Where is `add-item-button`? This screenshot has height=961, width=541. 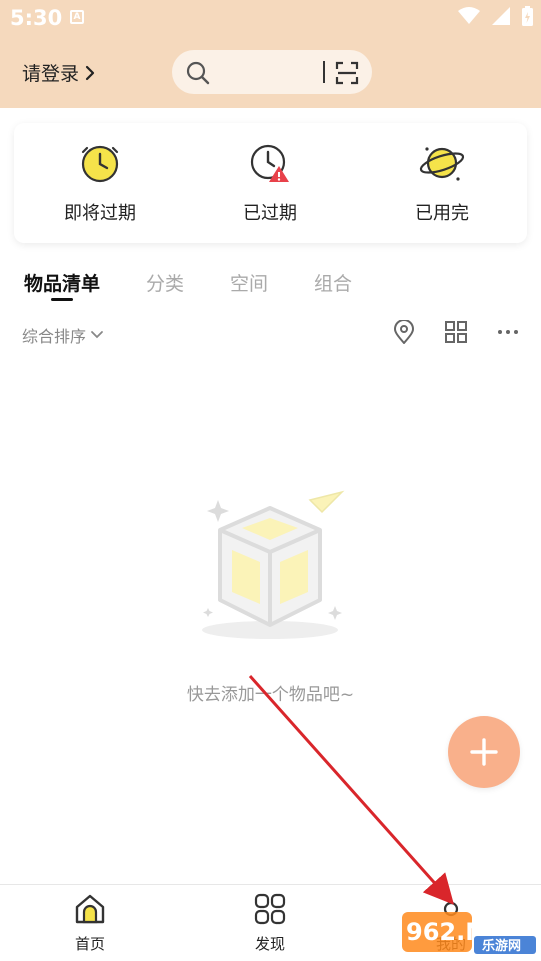 add-item-button is located at coordinates (484, 752).